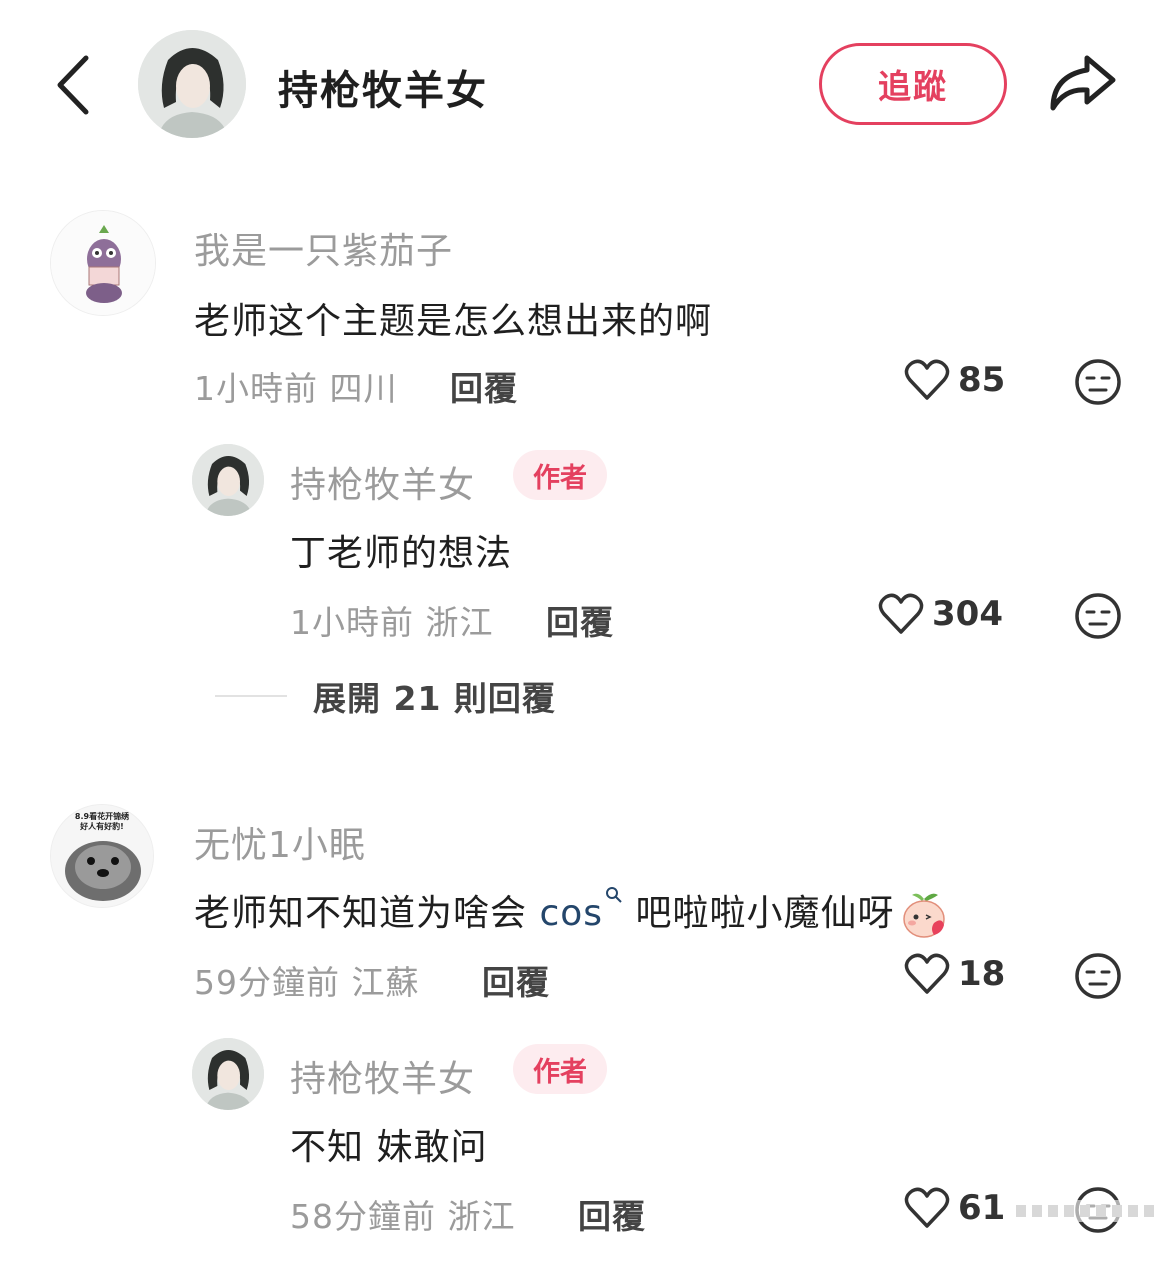  What do you see at coordinates (385, 982) in the screenshot?
I see `comment-location: 江蘇` at bounding box center [385, 982].